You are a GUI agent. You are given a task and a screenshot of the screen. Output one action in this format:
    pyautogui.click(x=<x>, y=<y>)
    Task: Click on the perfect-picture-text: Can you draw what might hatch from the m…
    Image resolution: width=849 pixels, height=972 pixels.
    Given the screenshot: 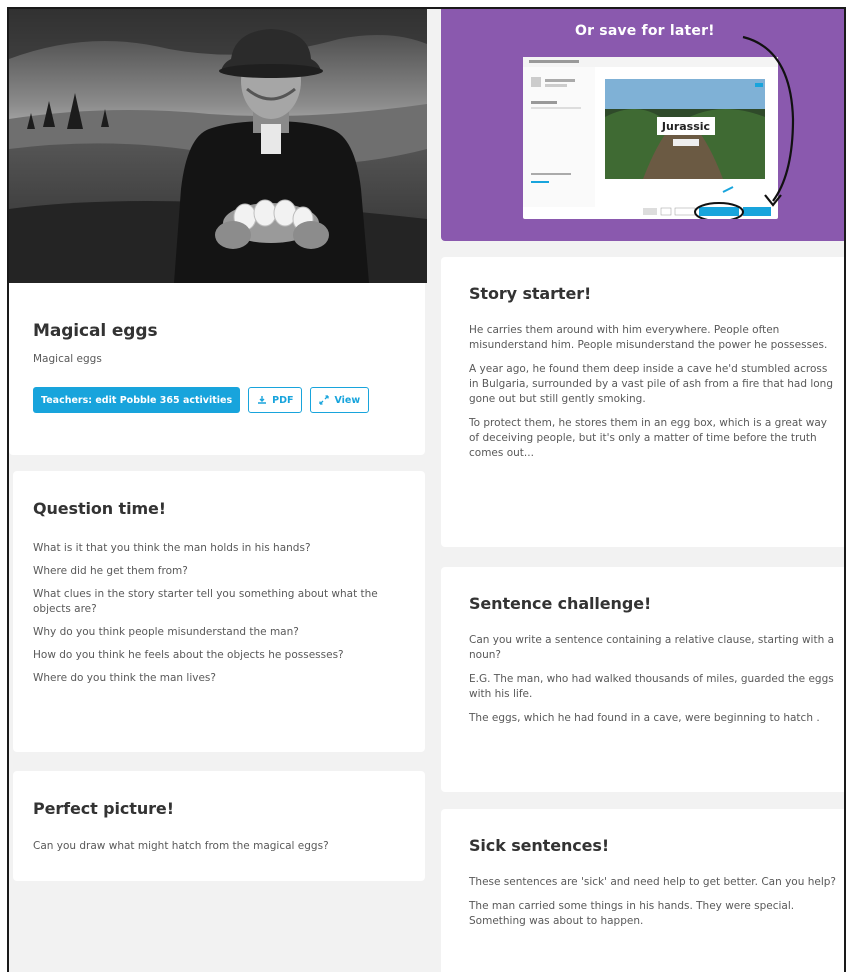 What is the action you would take?
    pyautogui.click(x=181, y=846)
    